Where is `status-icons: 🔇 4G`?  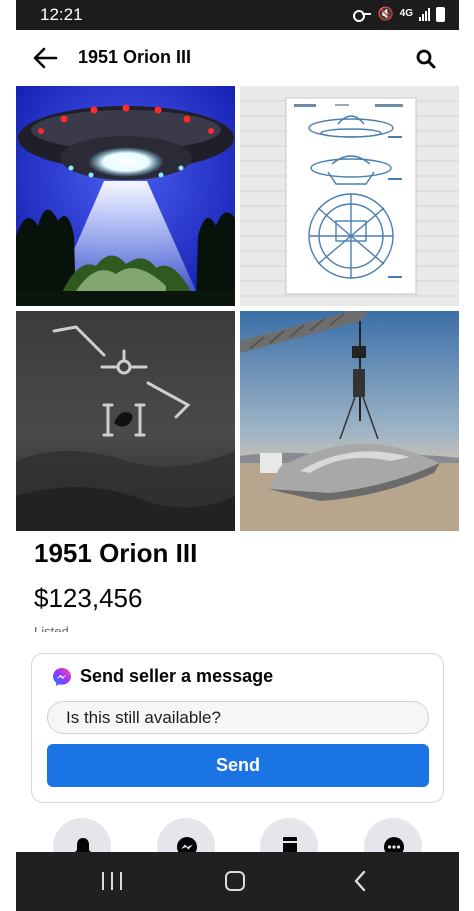
status-icons: 🔇 4G is located at coordinates (399, 14).